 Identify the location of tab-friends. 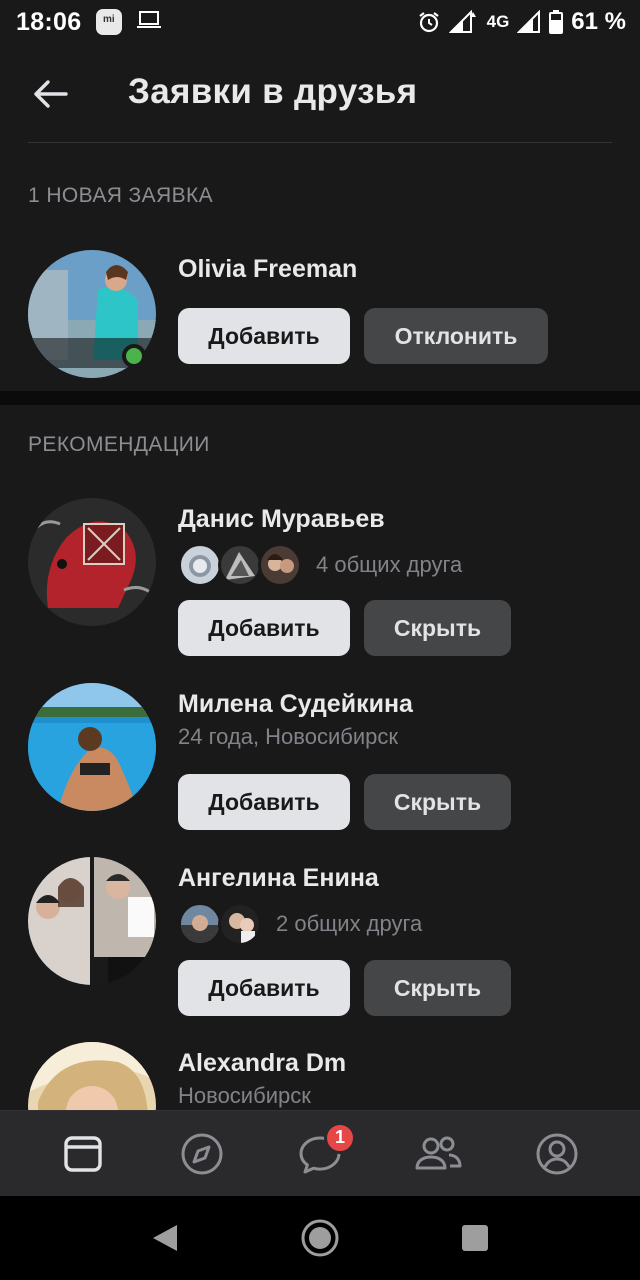
(438, 1154).